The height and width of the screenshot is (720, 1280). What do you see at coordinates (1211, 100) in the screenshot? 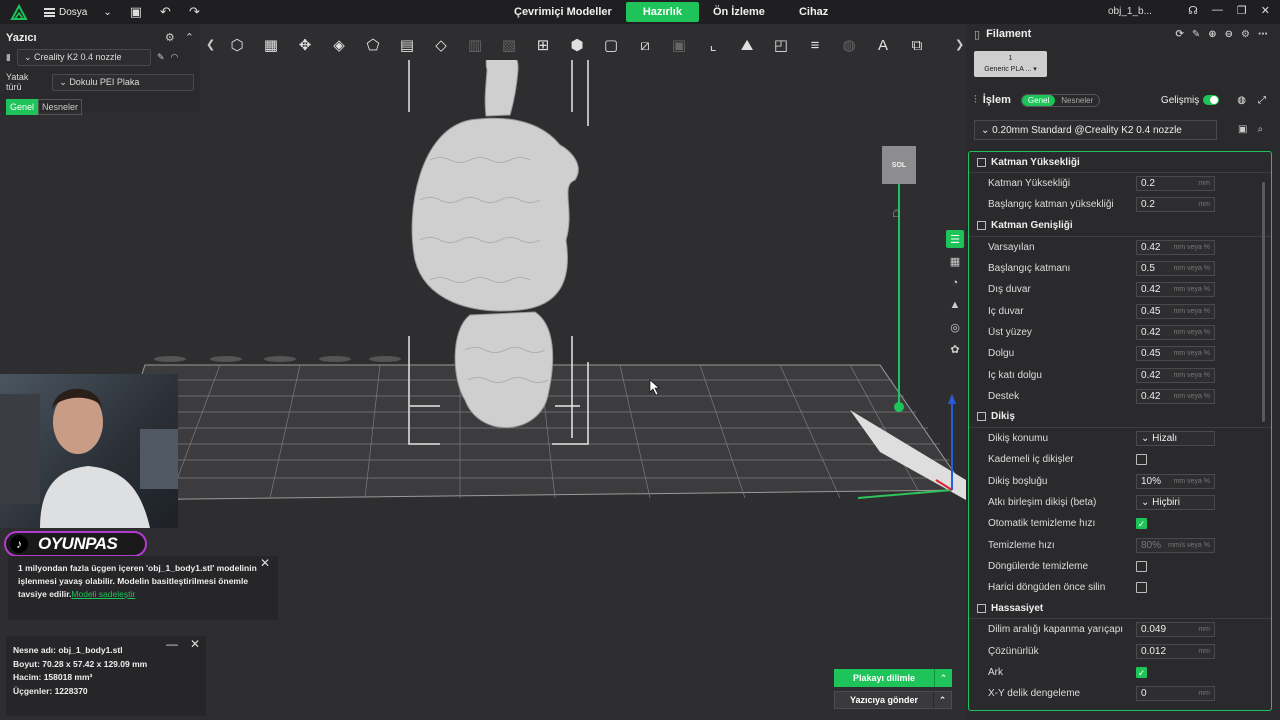
I see `advanced-toggle` at bounding box center [1211, 100].